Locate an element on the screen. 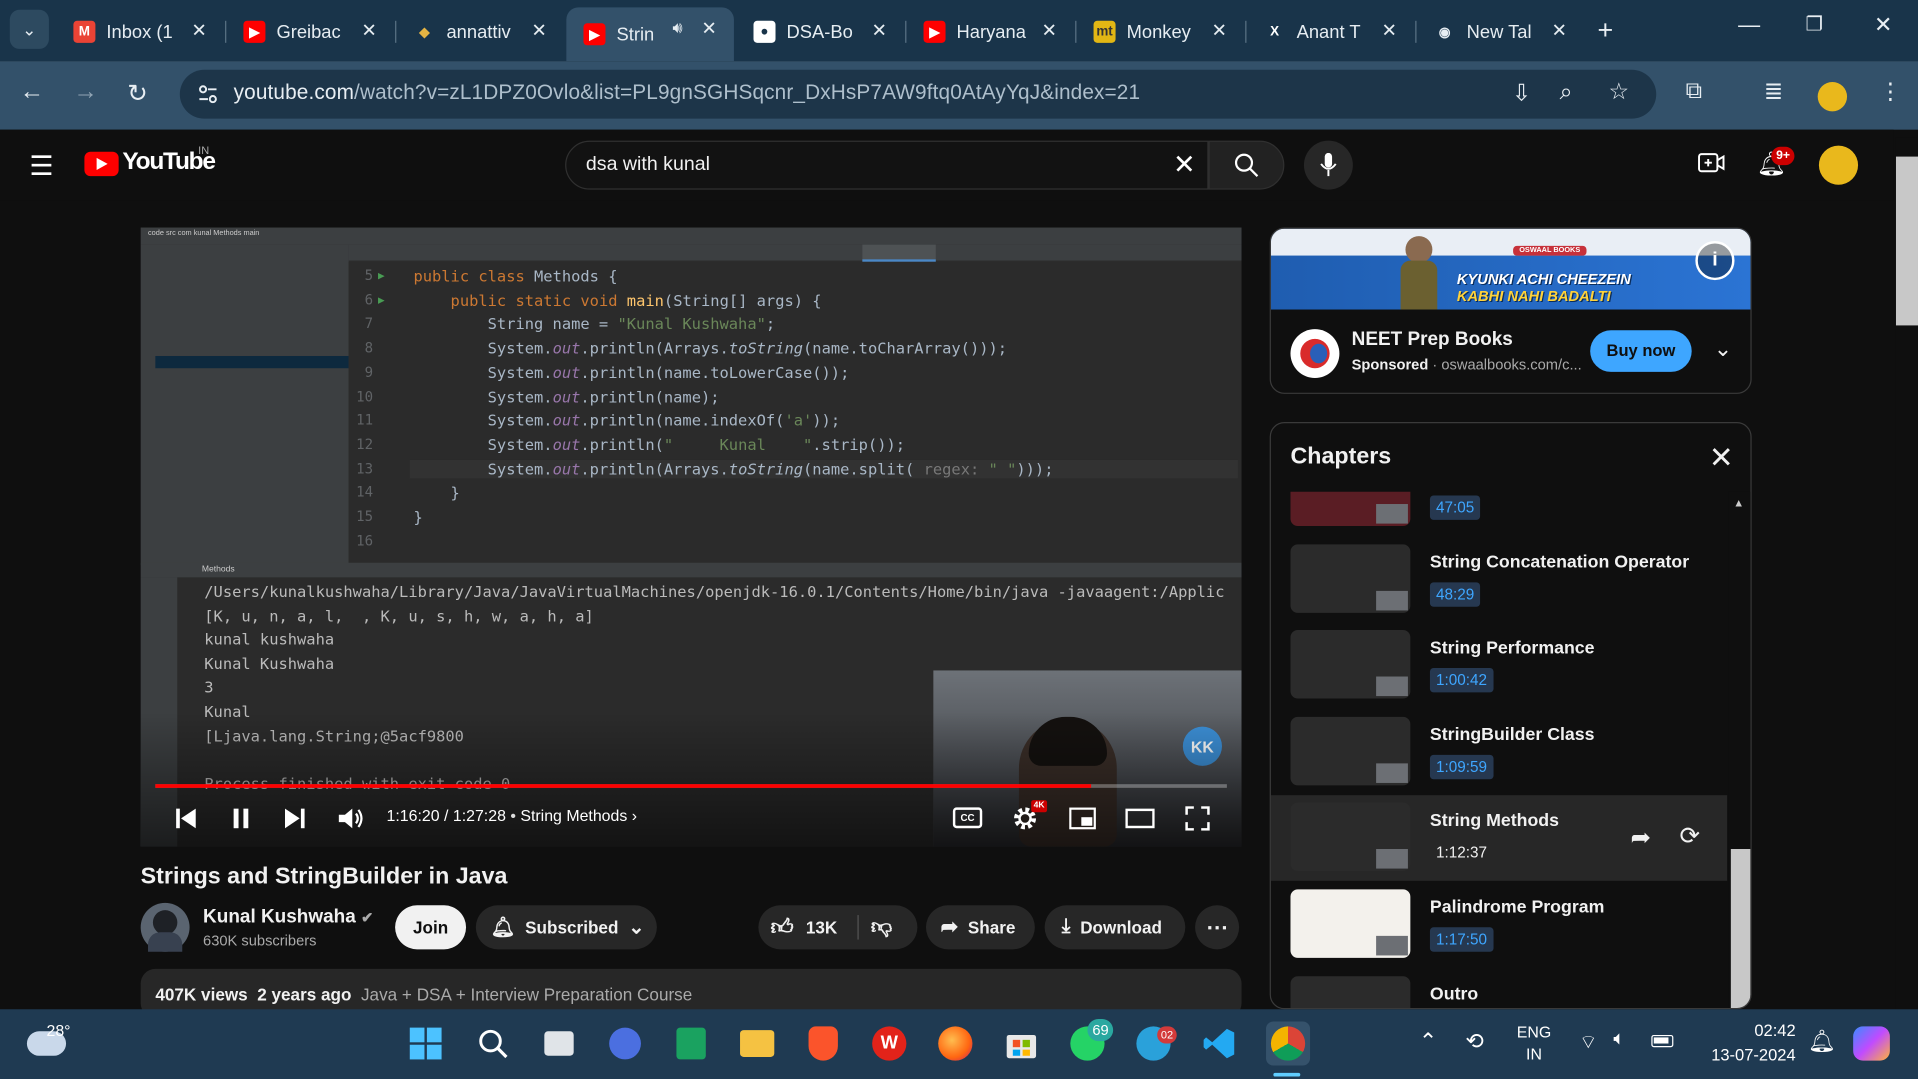 The height and width of the screenshot is (1079, 1918). dislike-icon: 👎︎ is located at coordinates (881, 927).